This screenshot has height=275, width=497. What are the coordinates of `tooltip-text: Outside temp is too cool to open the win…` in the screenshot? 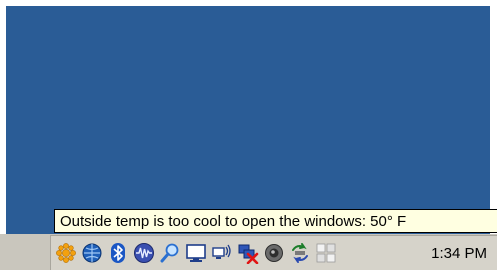 It's located at (233, 221).